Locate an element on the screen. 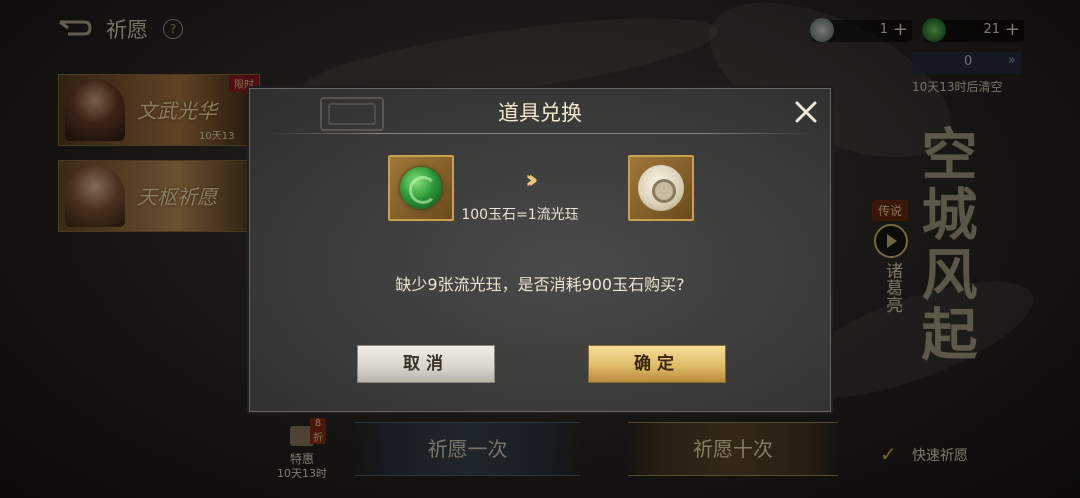  exchange-rate: 100玉石=1流光珏 is located at coordinates (540, 214).